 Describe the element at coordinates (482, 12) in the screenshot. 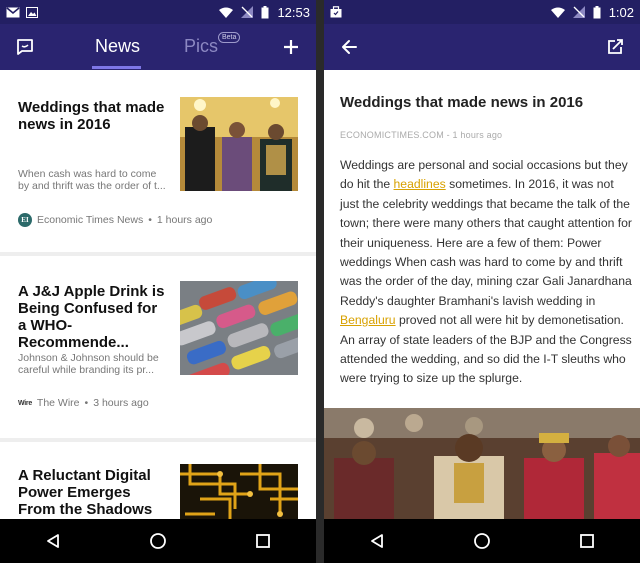

I see `status-bar: 1:02` at that location.